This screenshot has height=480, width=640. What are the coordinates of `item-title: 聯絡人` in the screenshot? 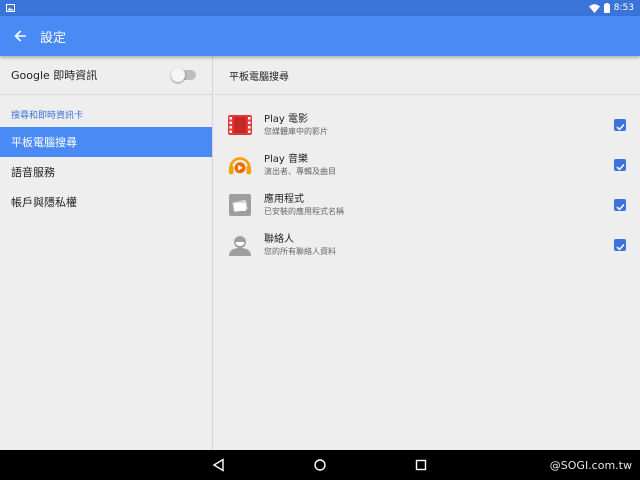 It's located at (279, 239).